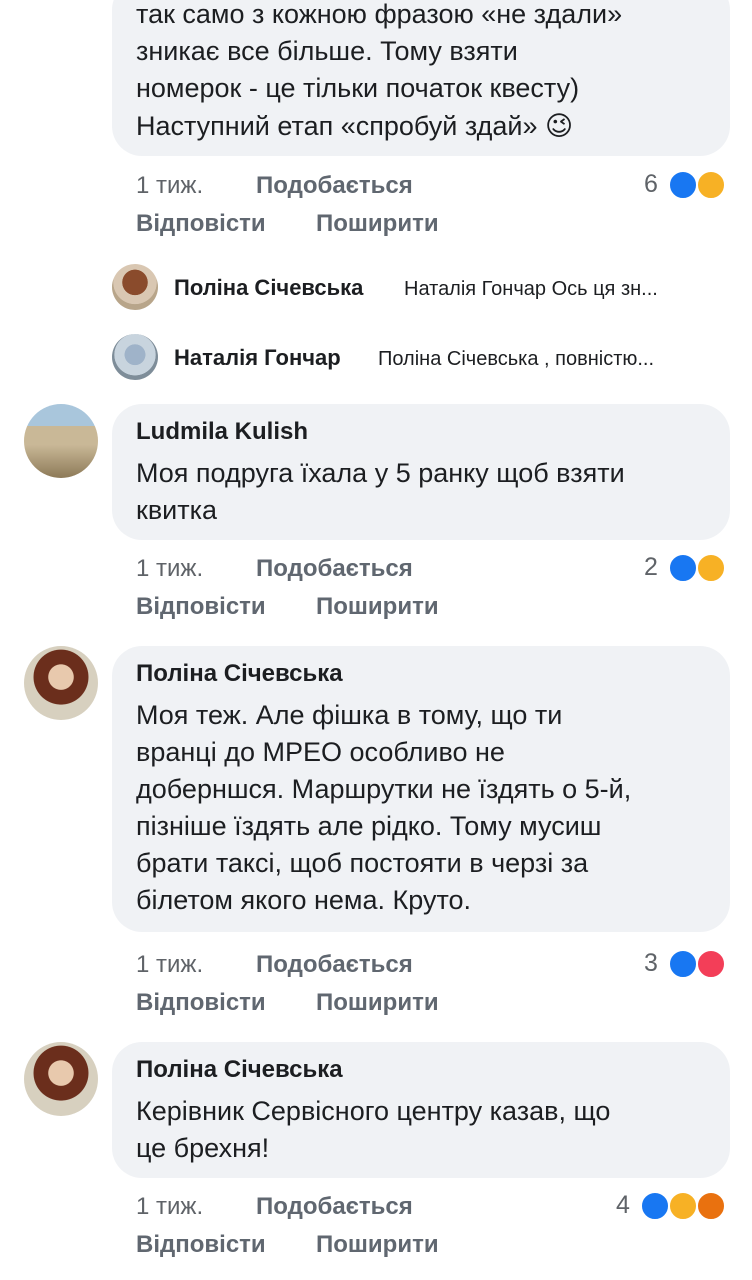  Describe the element at coordinates (683, 1206) in the screenshot. I see `haha-icon` at that location.